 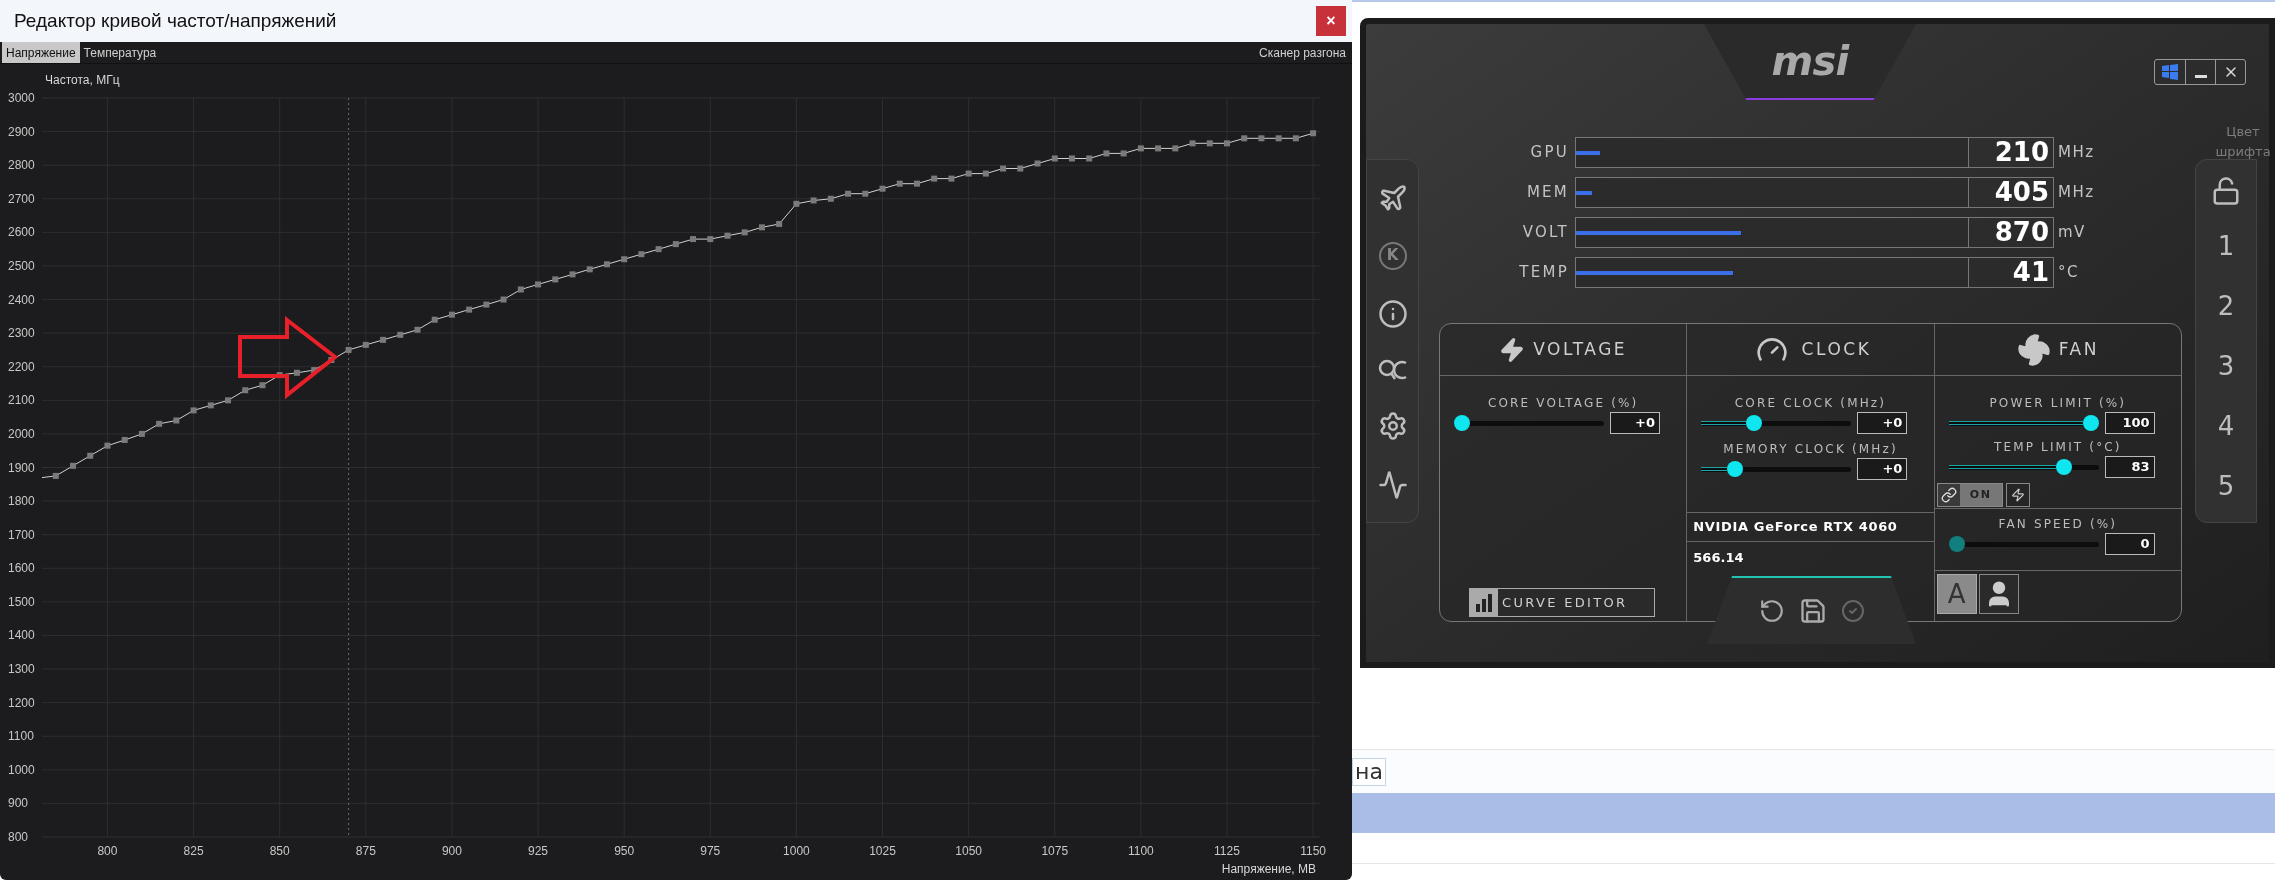 I want to click on auto-mode-button: A, so click(x=1956, y=594).